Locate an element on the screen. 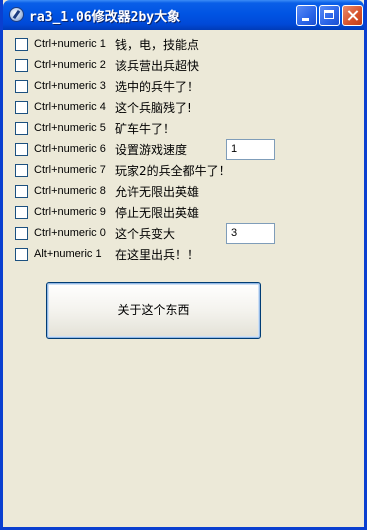 This screenshot has width=367, height=530. option-row-6: Ctrl+numeric 6 设置游戏速度 is located at coordinates (185, 149).